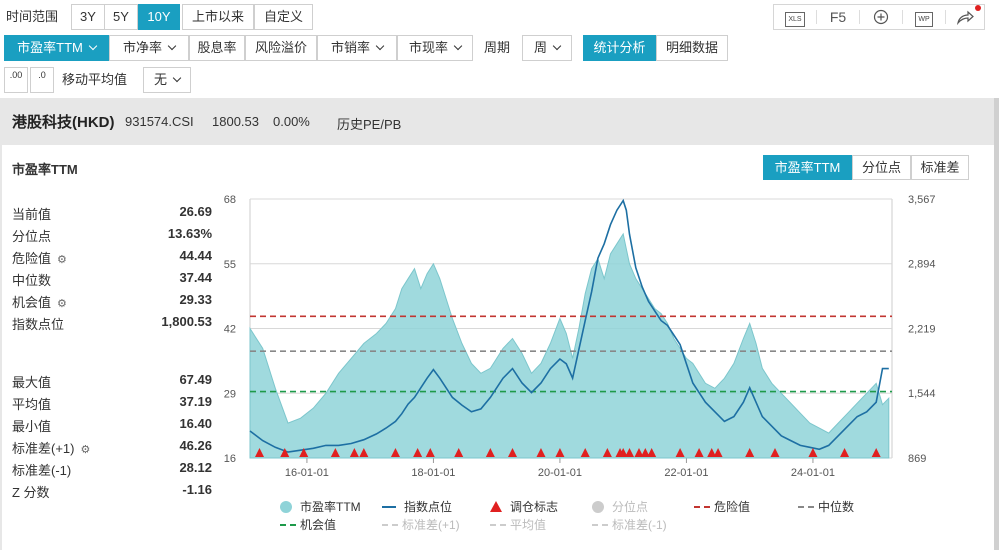 The image size is (999, 550). Describe the element at coordinates (518, 524) in the screenshot. I see `legend-item: 平均值` at that location.